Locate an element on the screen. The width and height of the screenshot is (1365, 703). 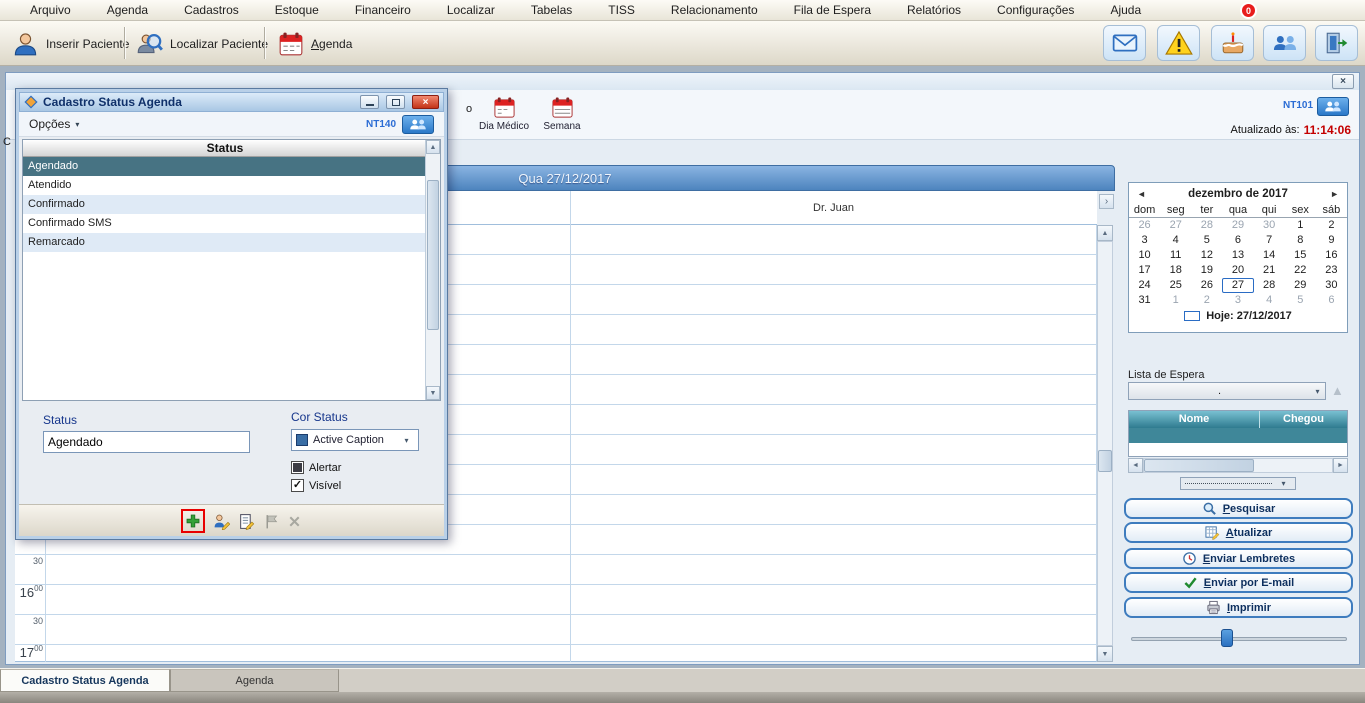
localizar-paciente-button: Localizar Paciente is located at coordinates (202, 43).